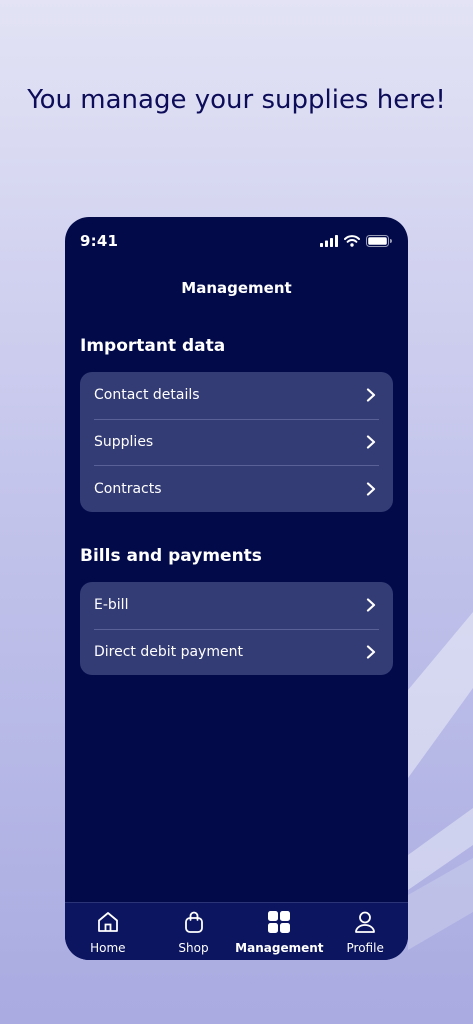  What do you see at coordinates (236, 605) in the screenshot?
I see `row-e-bill: E-bill` at bounding box center [236, 605].